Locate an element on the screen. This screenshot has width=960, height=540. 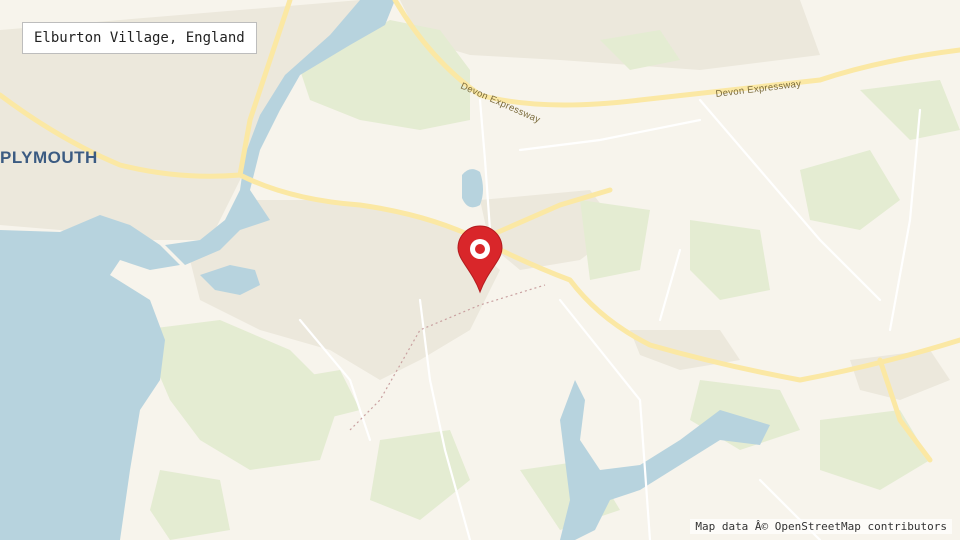
location-label: Elburton Village, England is located at coordinates (139, 38).